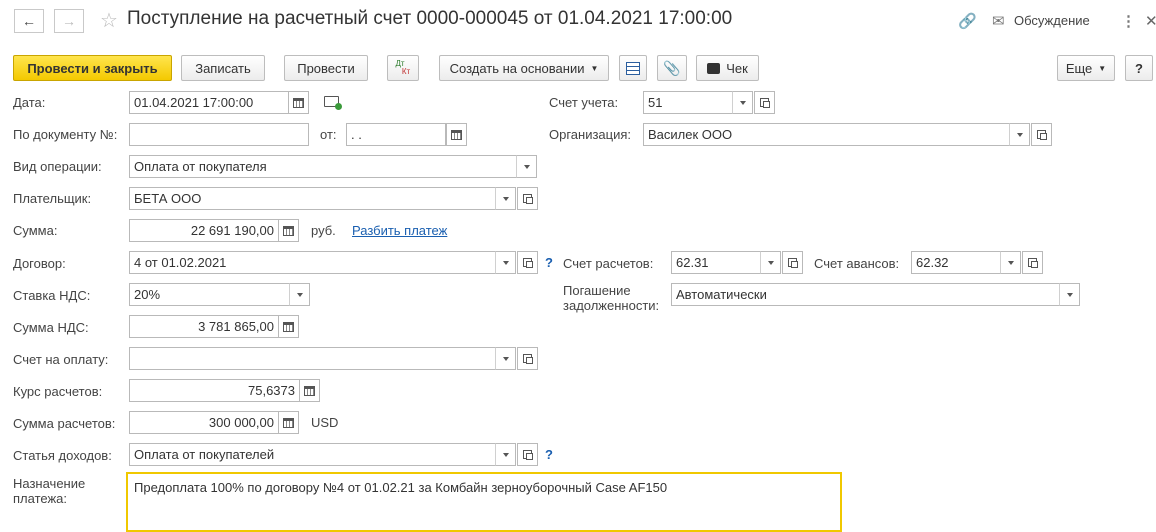  Describe the element at coordinates (312, 262) in the screenshot. I see `contract-field: 4 от 01.02.2021` at that location.